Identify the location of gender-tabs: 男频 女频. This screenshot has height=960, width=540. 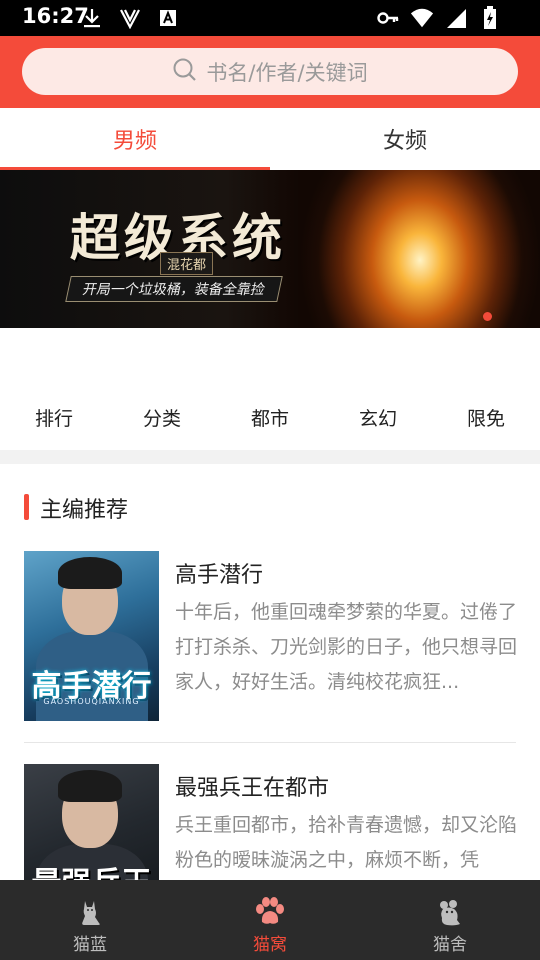
(270, 139).